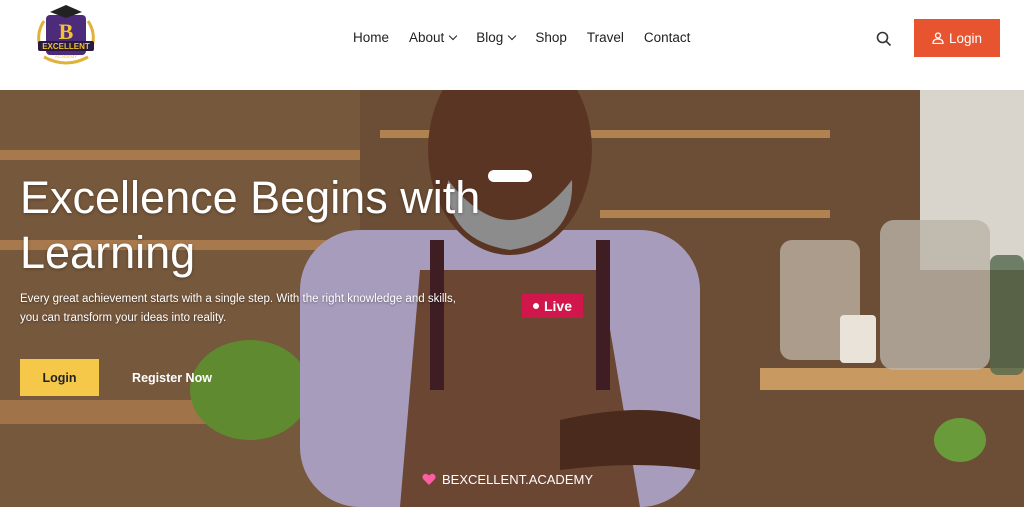  I want to click on logo-name: EXCELLENT, so click(66, 46).